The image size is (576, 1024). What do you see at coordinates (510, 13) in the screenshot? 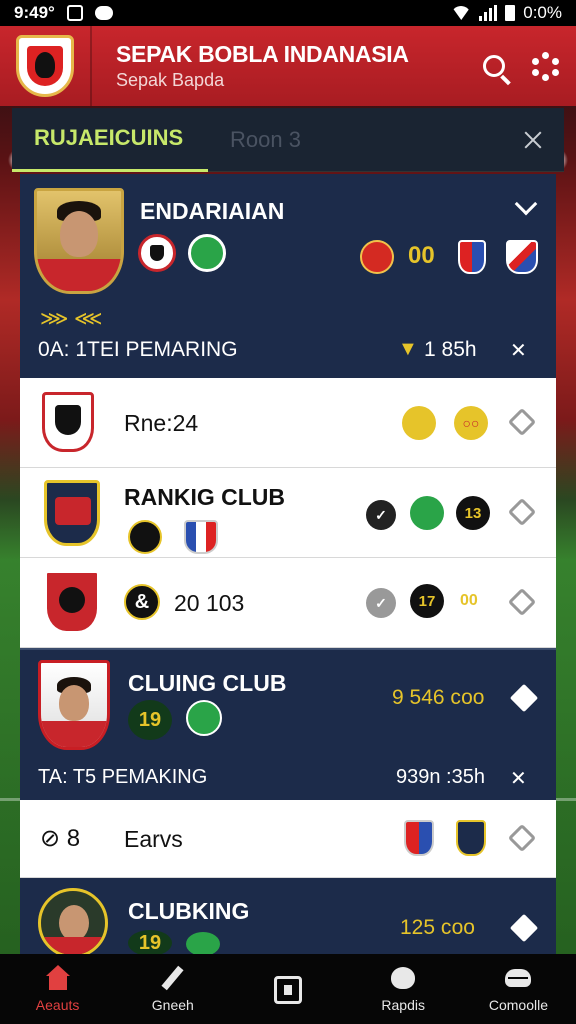
I see `battery-icon` at bounding box center [510, 13].